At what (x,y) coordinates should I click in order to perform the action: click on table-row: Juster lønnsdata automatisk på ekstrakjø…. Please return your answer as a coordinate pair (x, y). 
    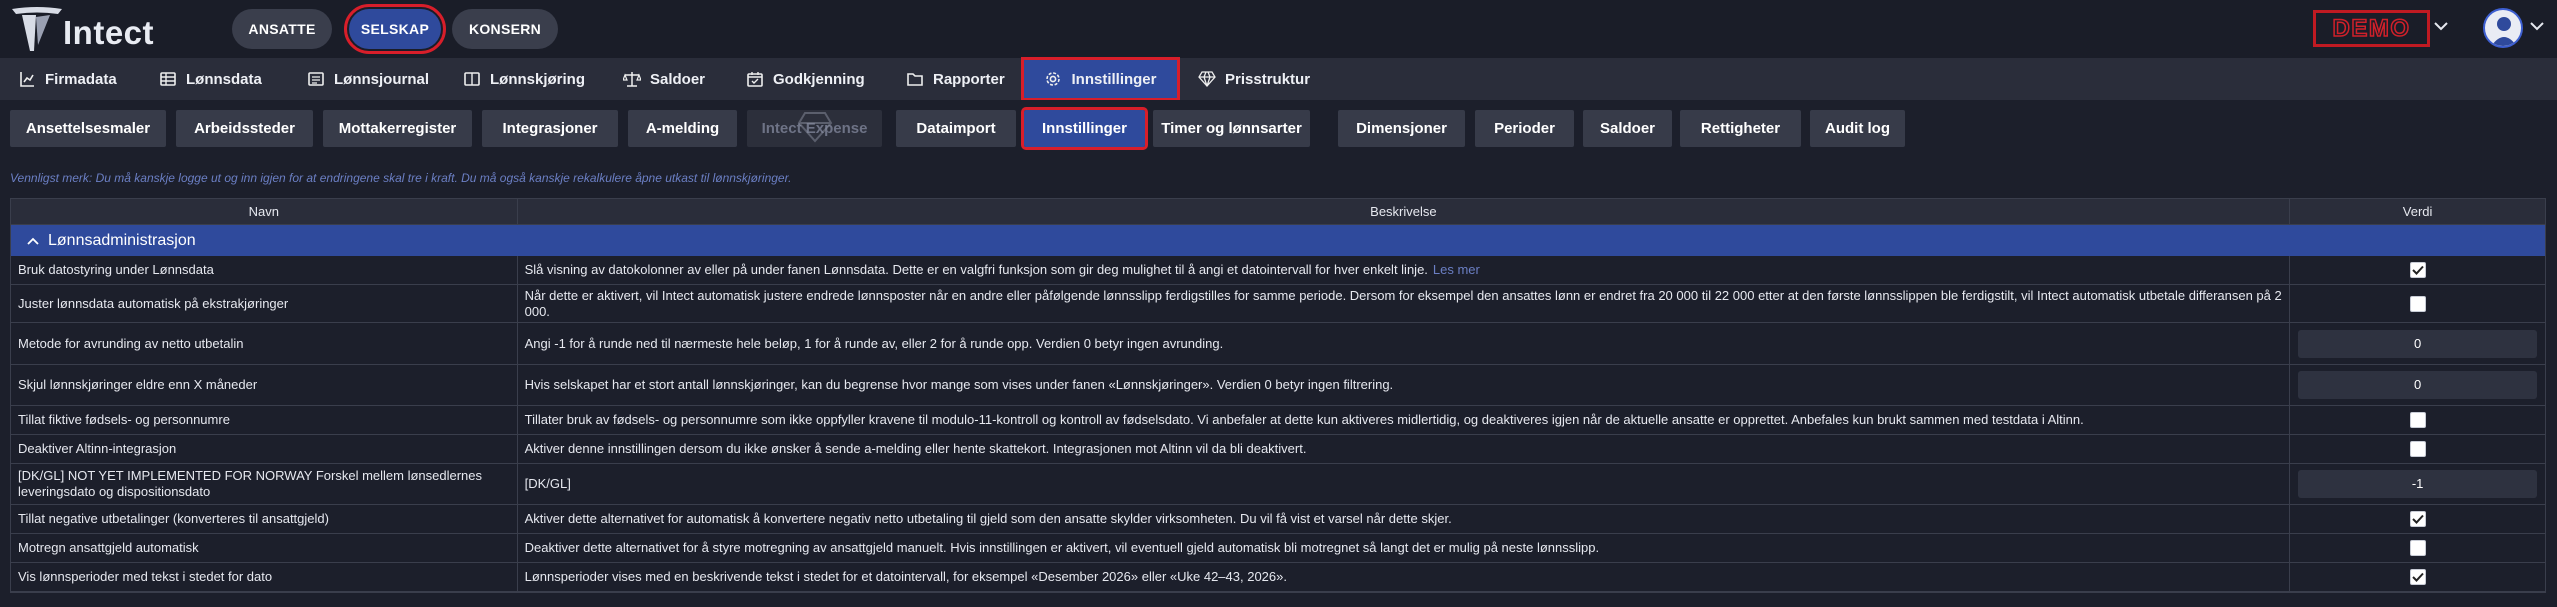
    Looking at the image, I should click on (1278, 304).